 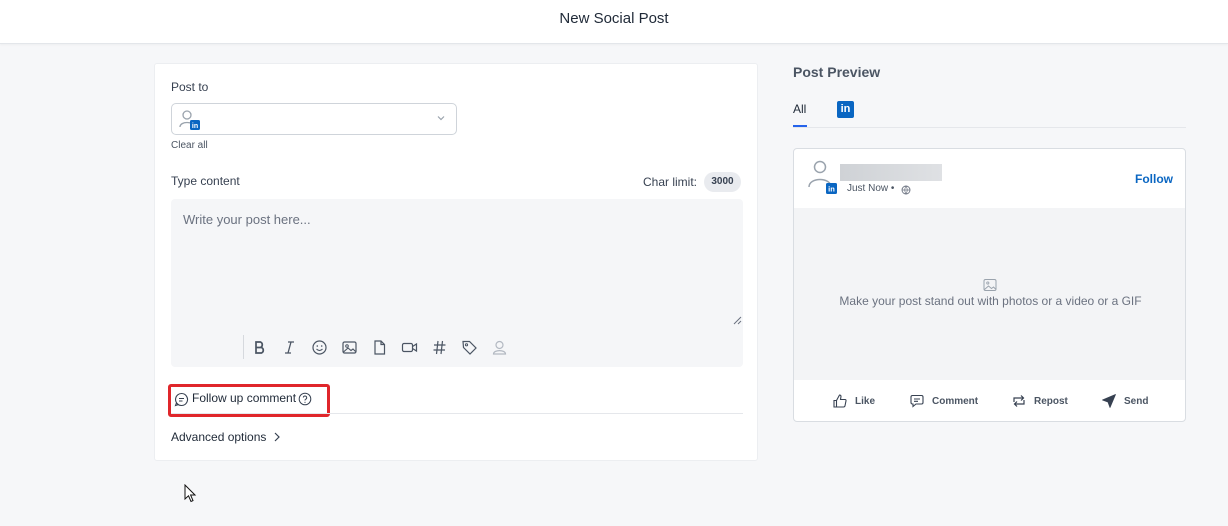 I want to click on image-placeholder-icon, so click(x=990, y=285).